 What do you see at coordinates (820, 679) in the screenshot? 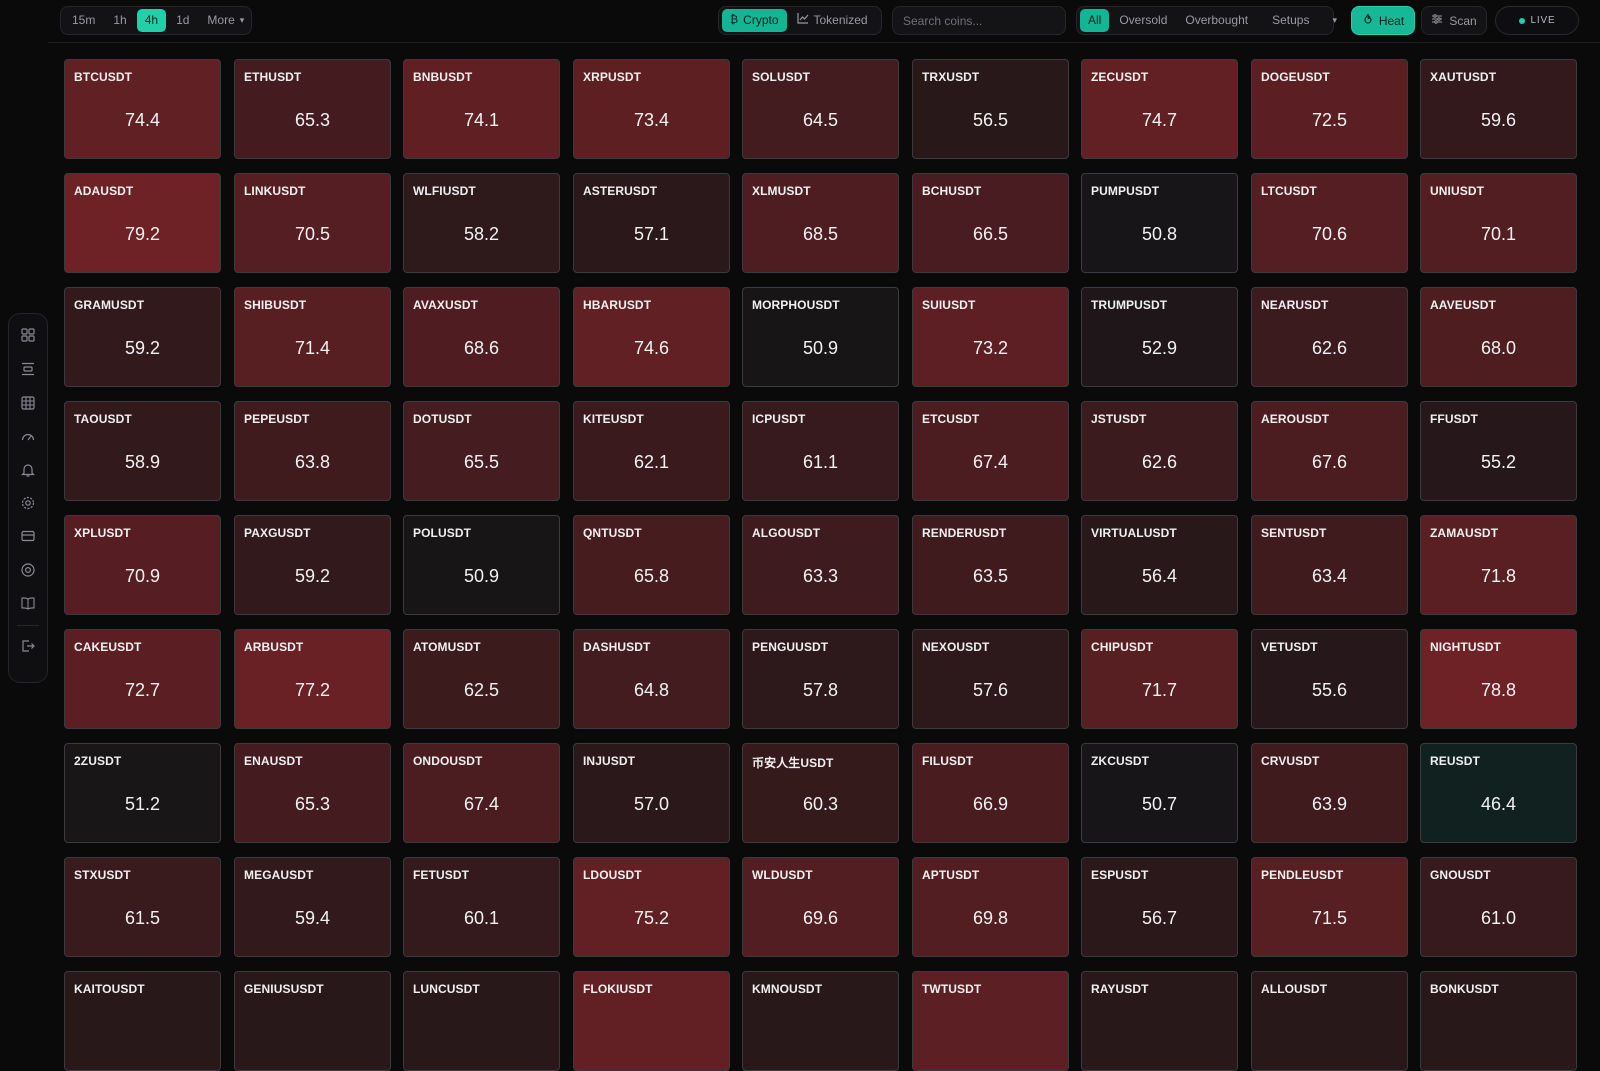
I see `coin-tile: PENGUUSDT 57.8` at bounding box center [820, 679].